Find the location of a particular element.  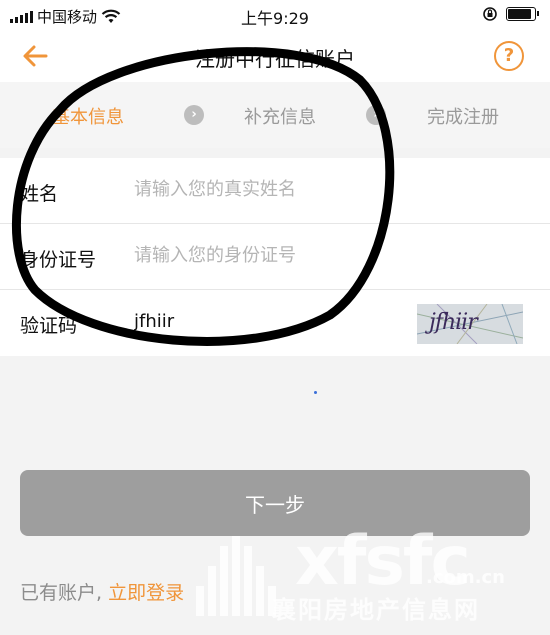

orientation-lock-icon is located at coordinates (490, 14).